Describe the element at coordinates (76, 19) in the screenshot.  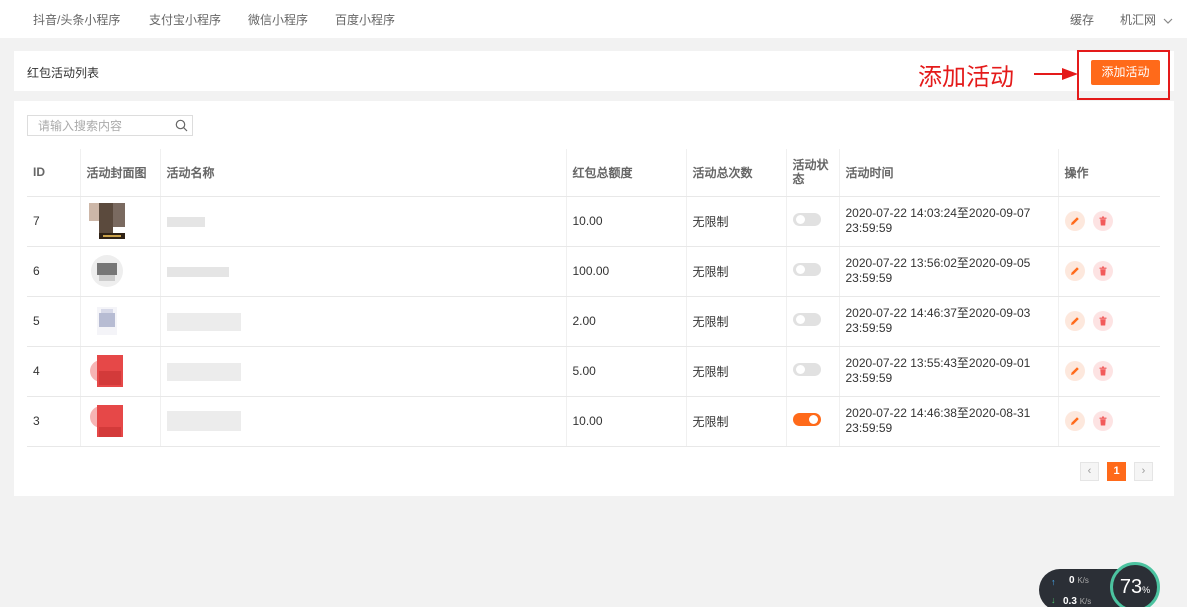
I see `nav-tab-douyin: 抖音/头条小程序` at that location.